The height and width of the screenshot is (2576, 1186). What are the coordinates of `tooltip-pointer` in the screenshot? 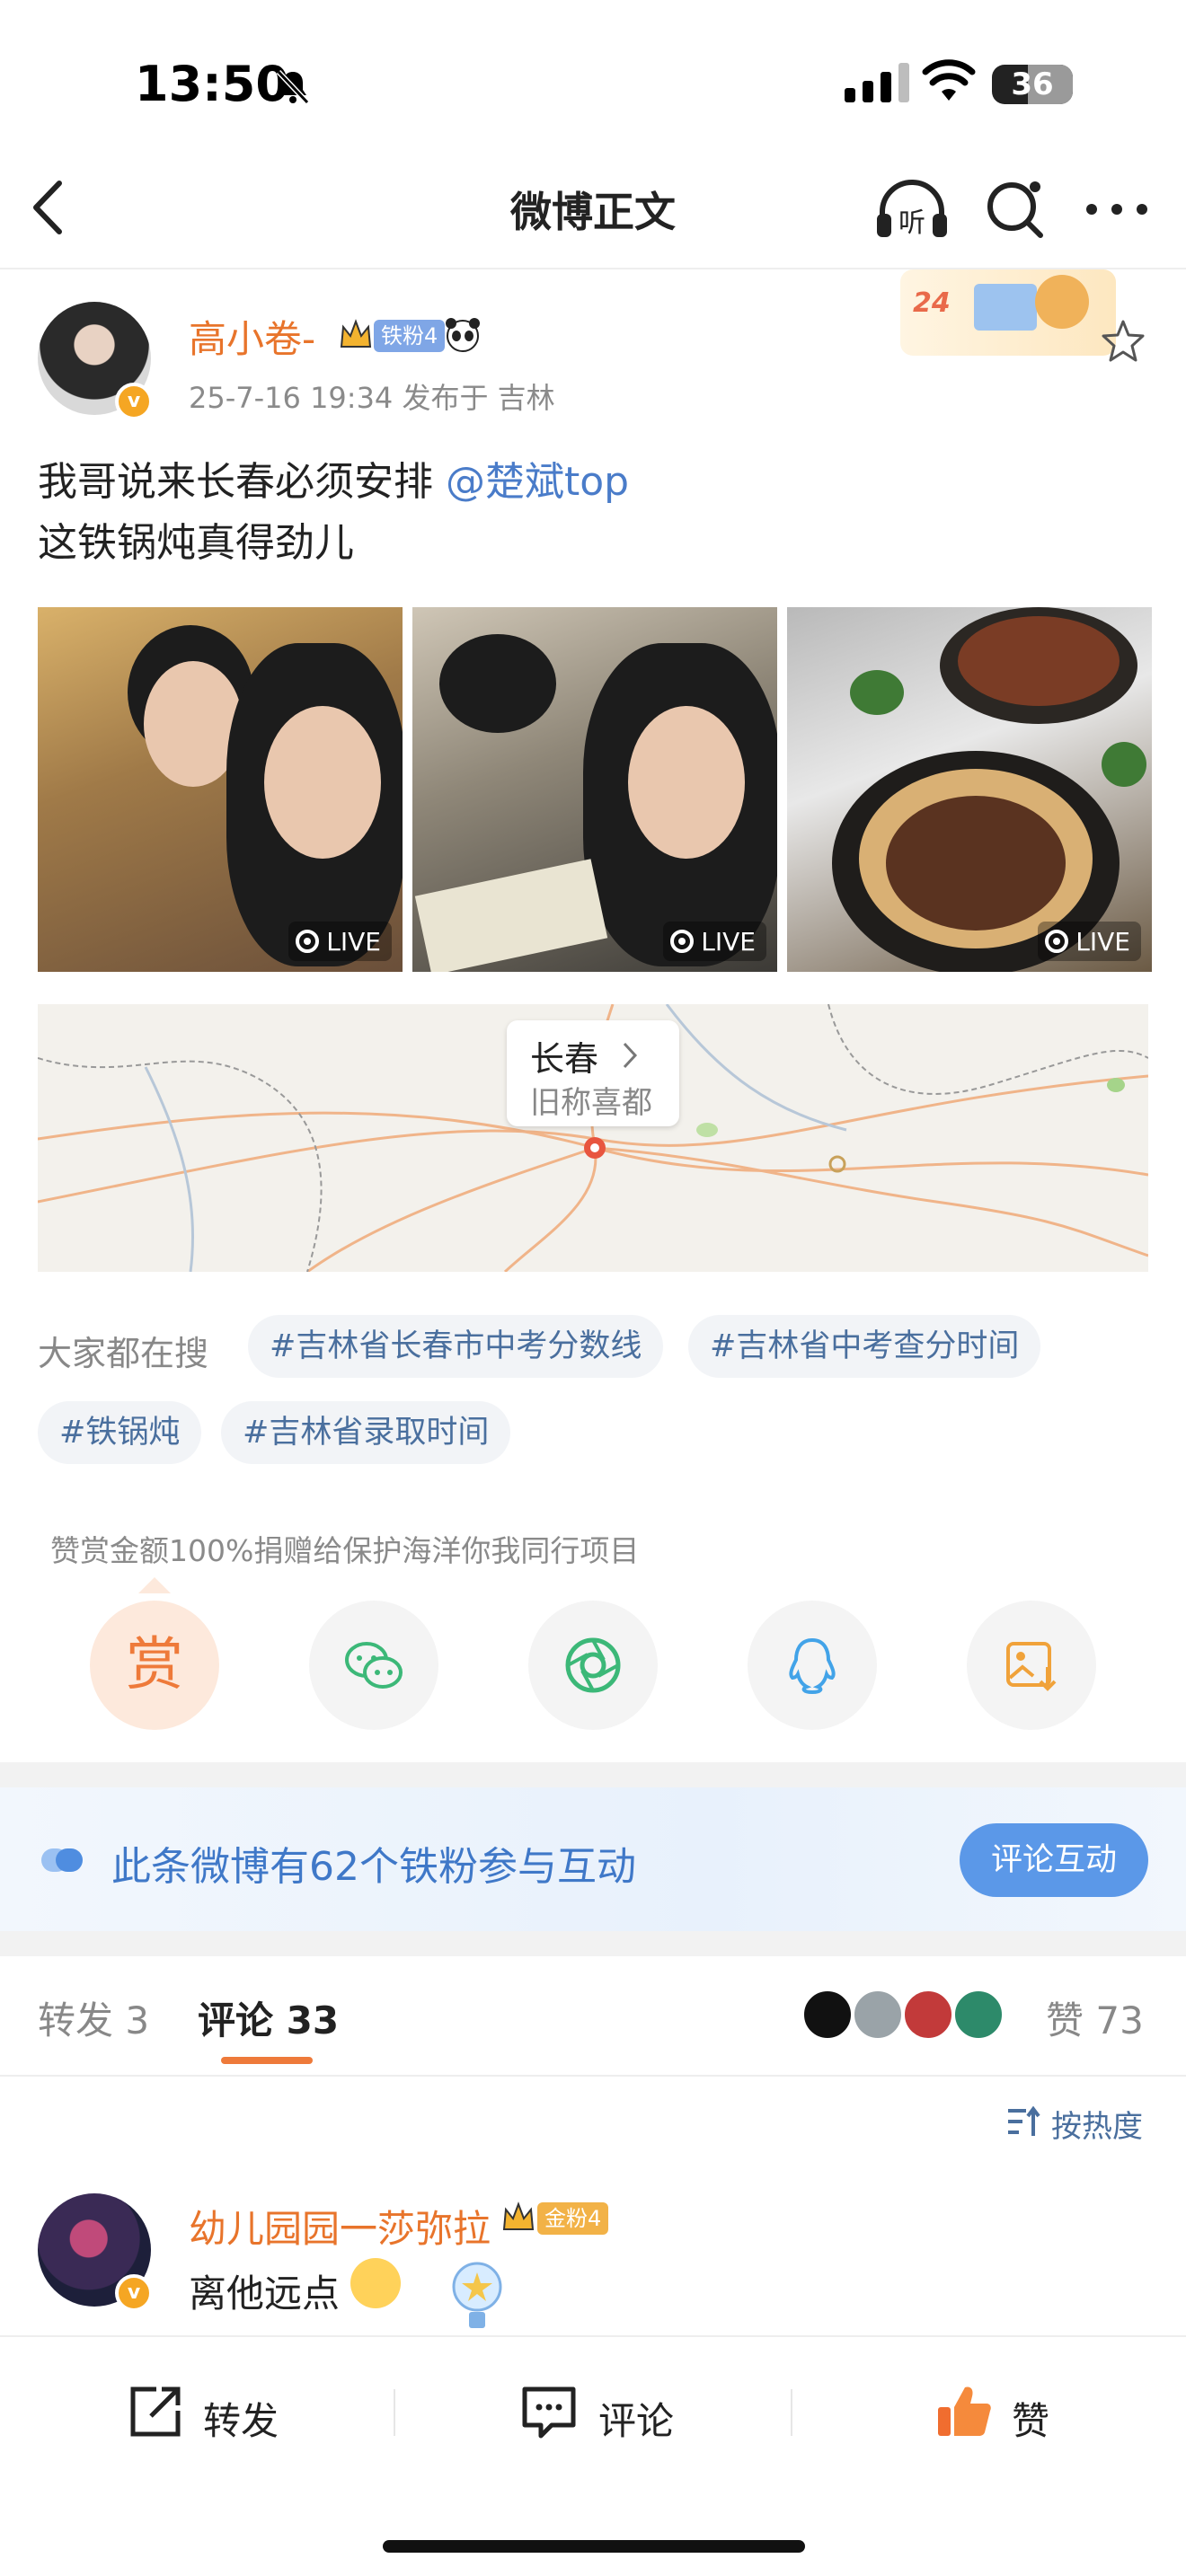 It's located at (154, 1585).